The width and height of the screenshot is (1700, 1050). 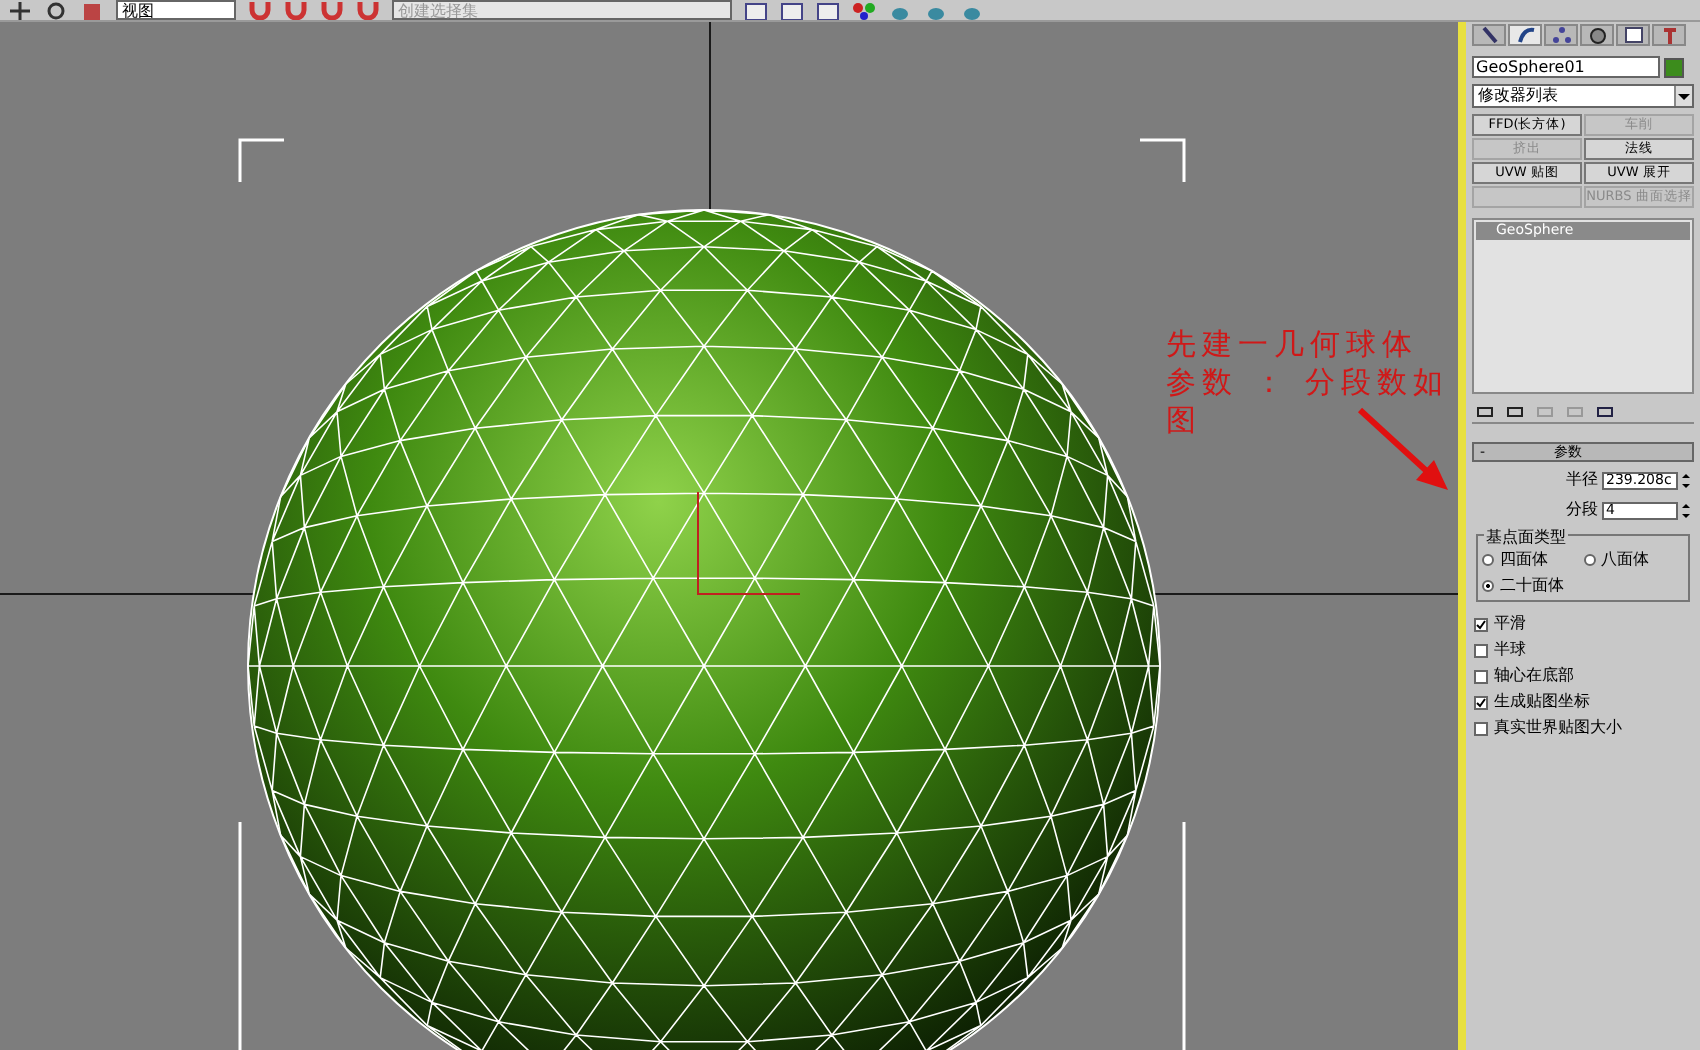 I want to click on curve-icon, so click(x=1525, y=35).